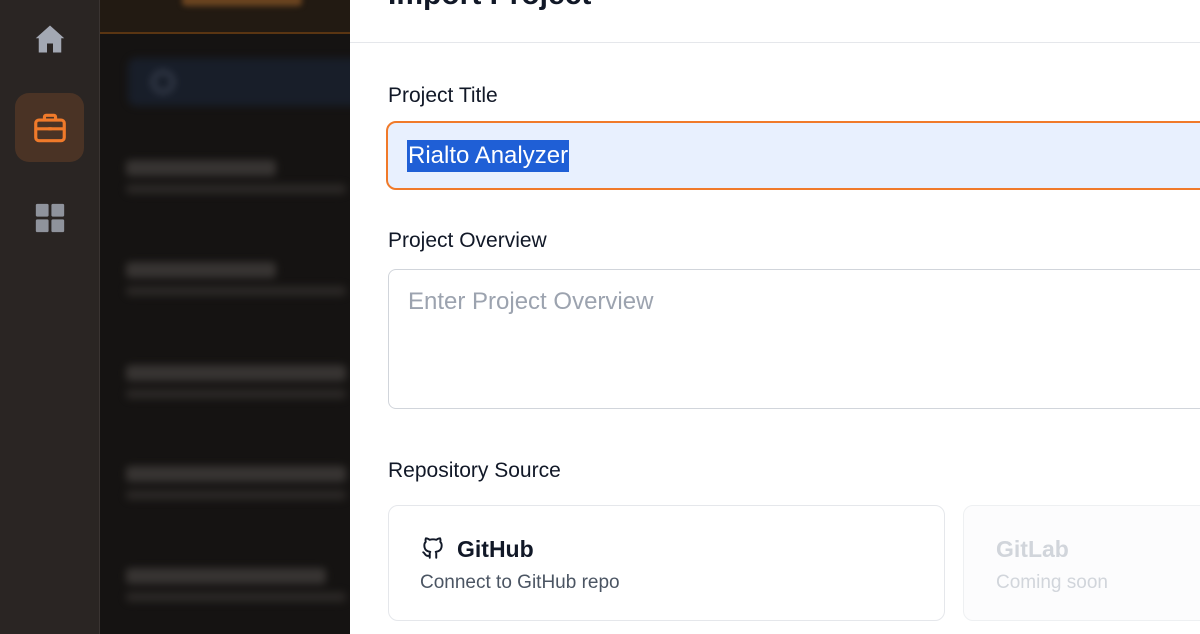  I want to click on modal-header: Import Project, so click(775, 21).